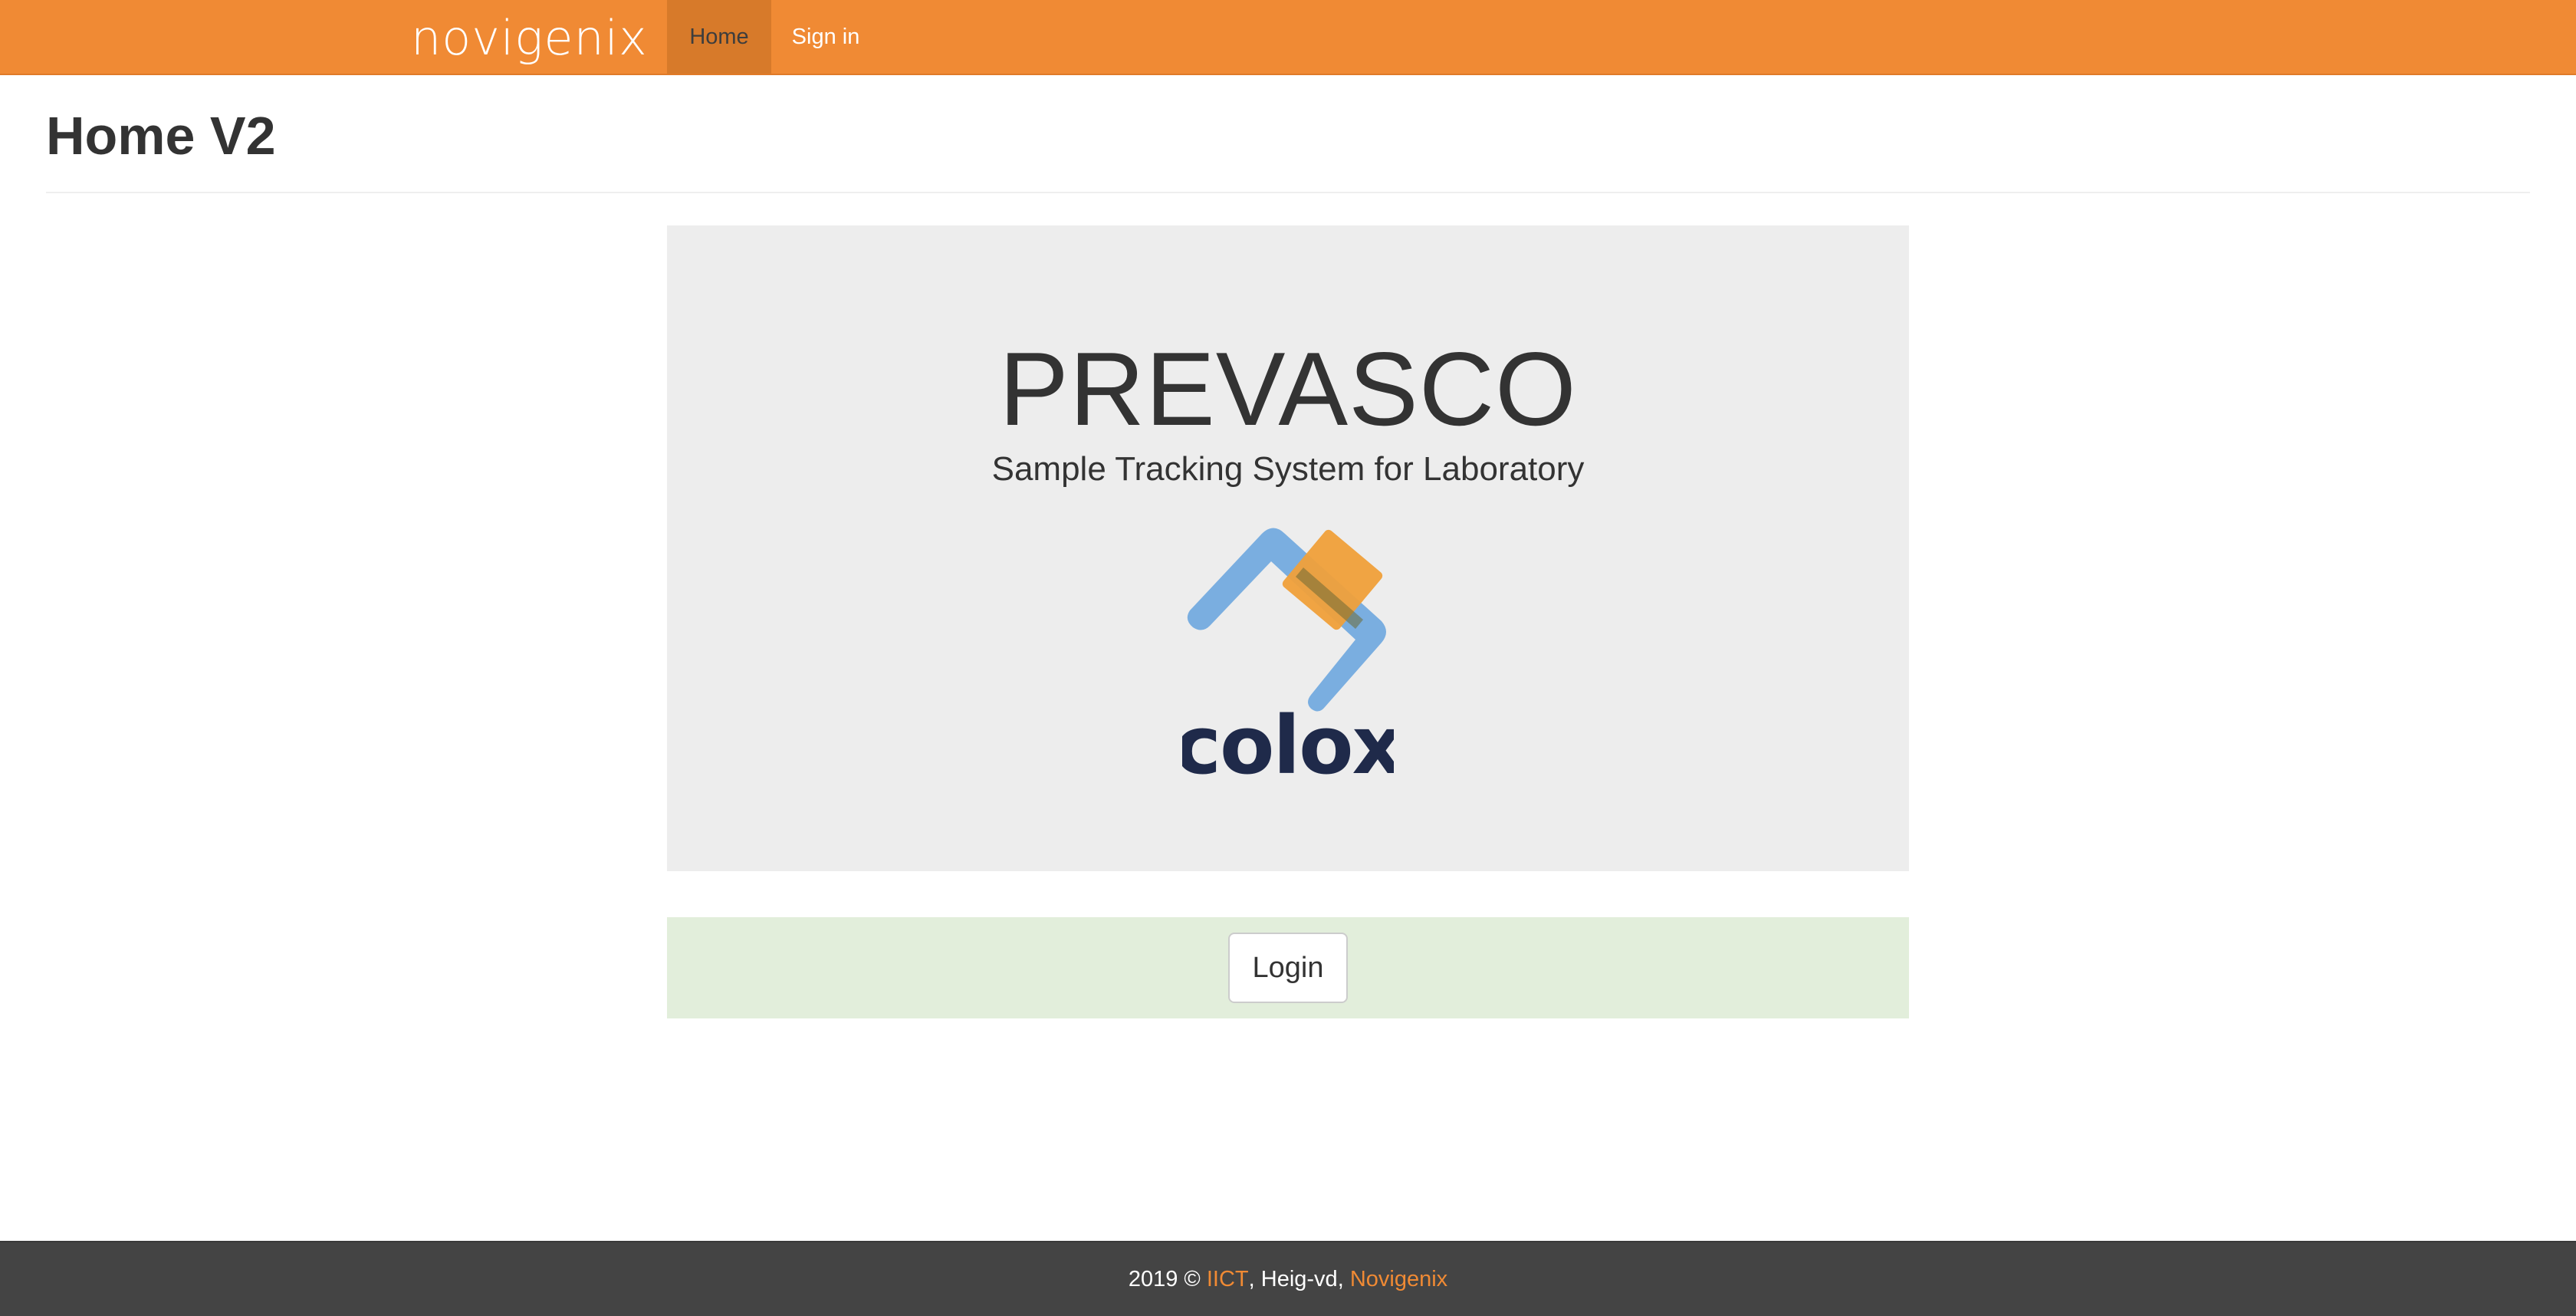 This screenshot has height=1316, width=2576. Describe the element at coordinates (1288, 389) in the screenshot. I see `app-title: PREVASCO` at that location.